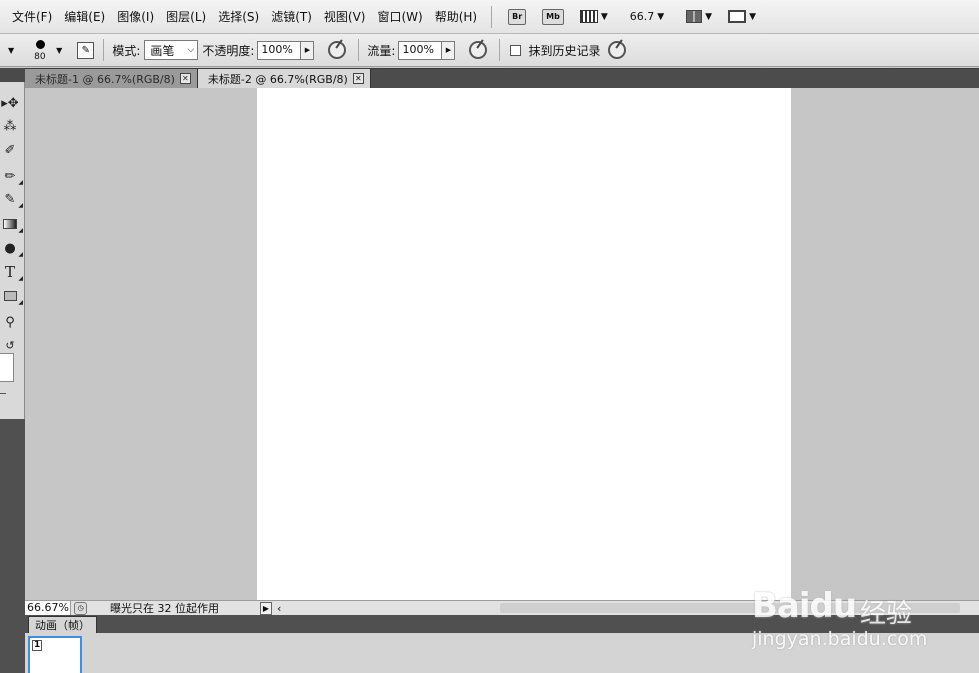 This screenshot has height=673, width=979. I want to click on gradient-icon: ◢, so click(11, 224).